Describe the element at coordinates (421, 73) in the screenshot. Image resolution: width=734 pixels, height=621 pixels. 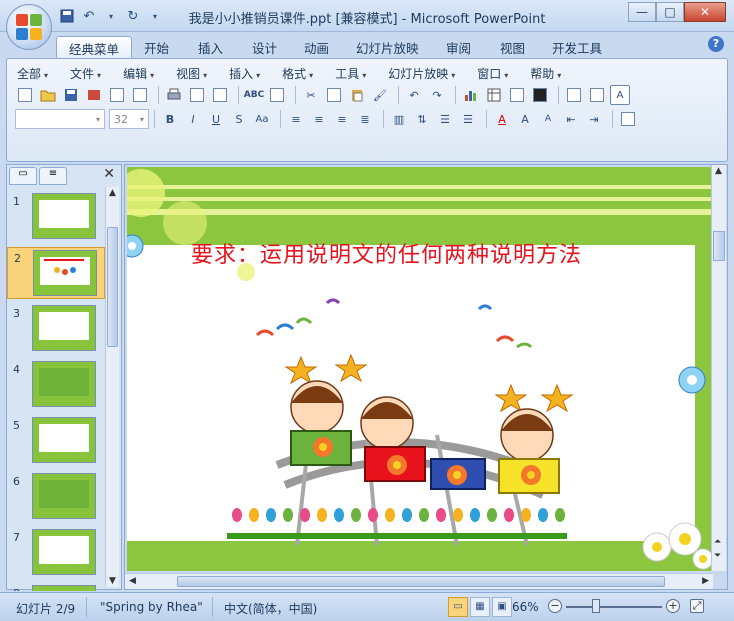
I see `menu-slideshow: 幻灯片放映 ▾` at that location.